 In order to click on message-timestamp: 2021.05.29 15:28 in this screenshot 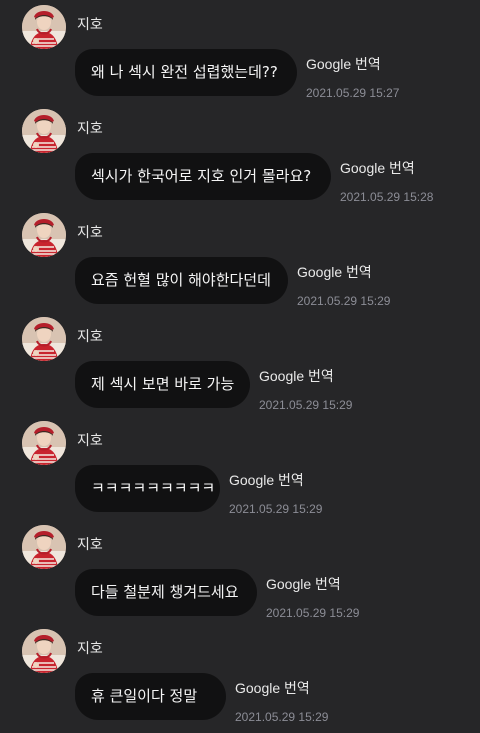, I will do `click(387, 197)`.